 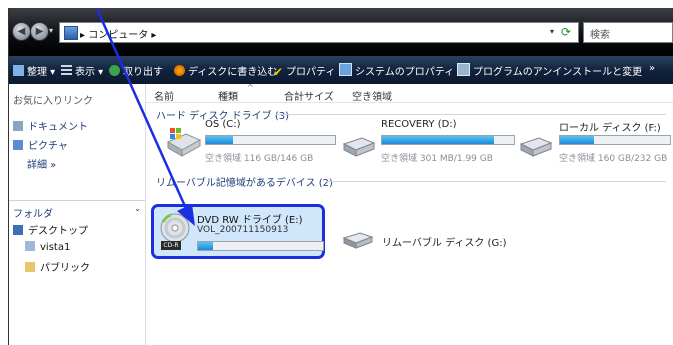 What do you see at coordinates (652, 68) in the screenshot?
I see `more-commands-button: »` at bounding box center [652, 68].